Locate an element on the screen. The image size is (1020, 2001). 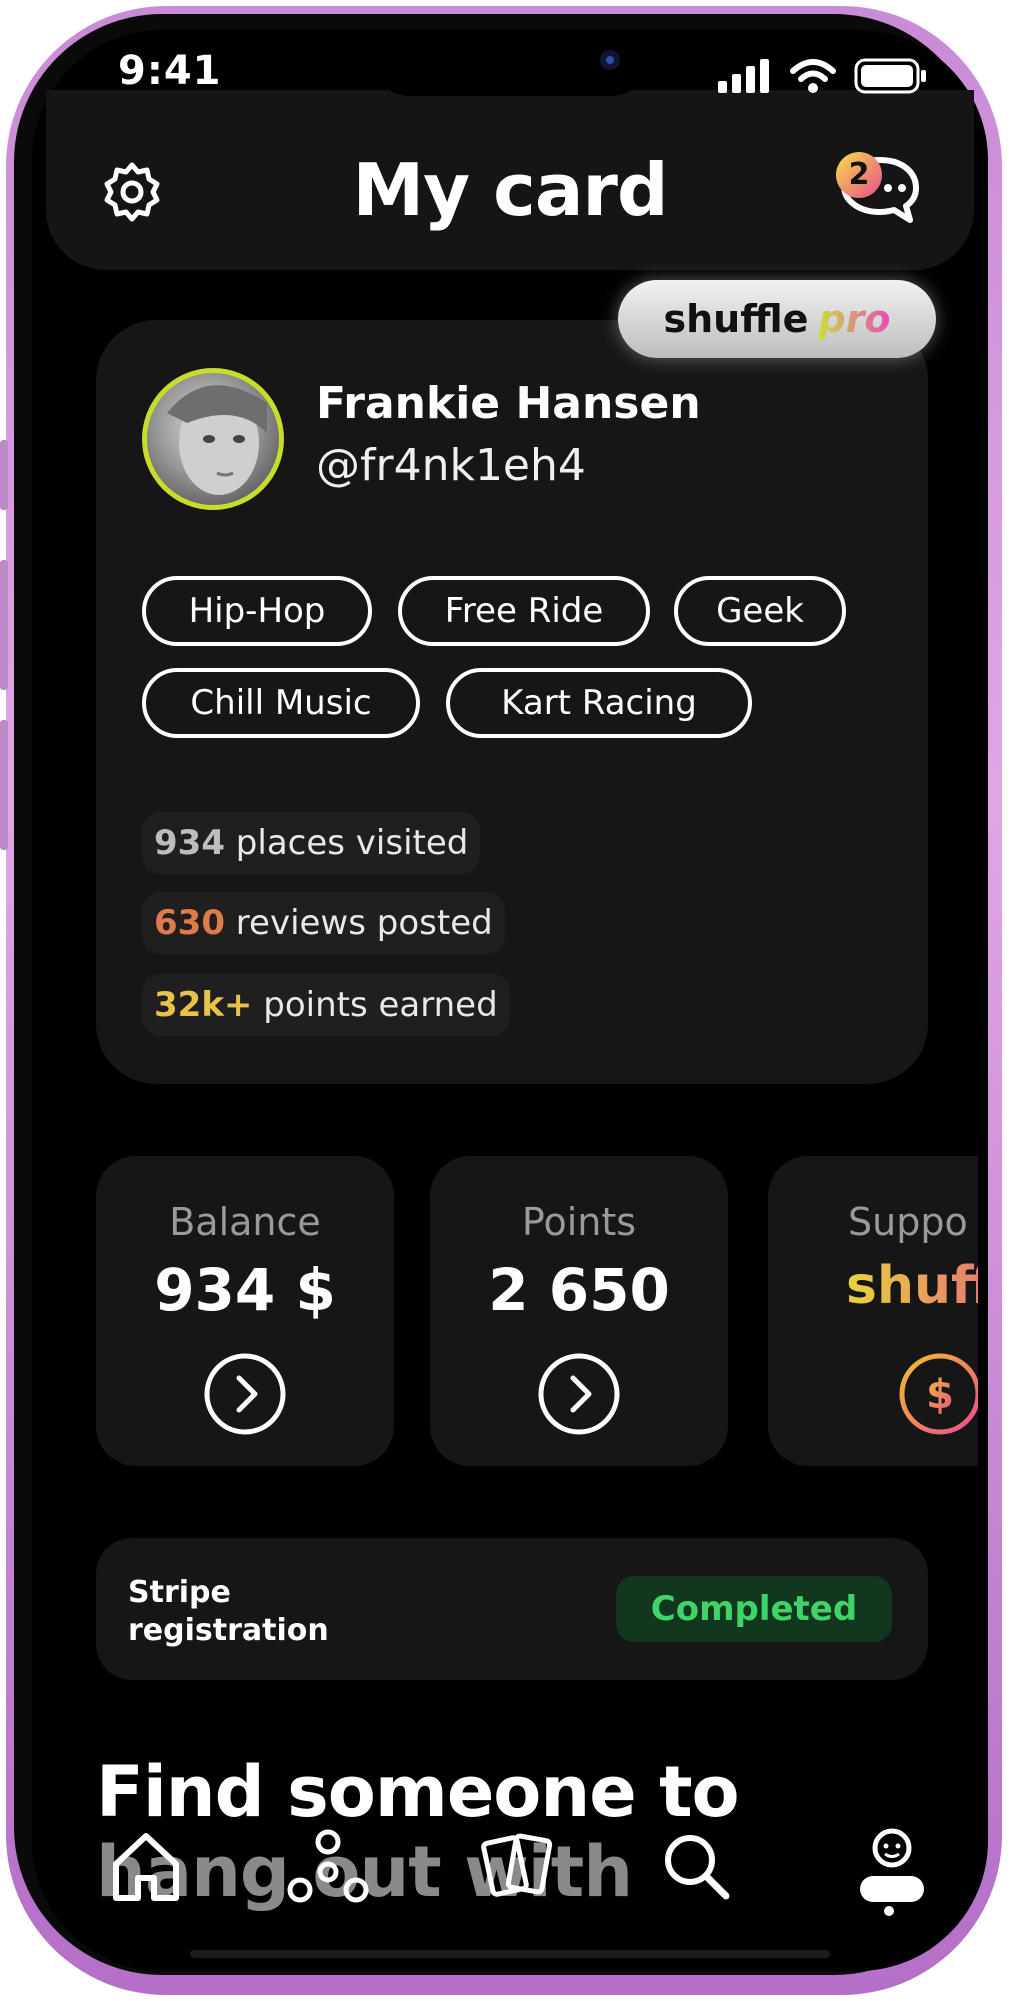
active-tab-indicator is located at coordinates (889, 1911).